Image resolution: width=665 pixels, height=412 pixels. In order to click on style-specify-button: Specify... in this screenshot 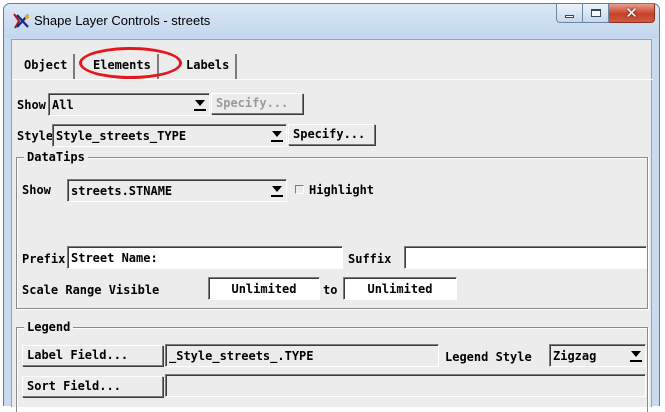, I will do `click(331, 134)`.